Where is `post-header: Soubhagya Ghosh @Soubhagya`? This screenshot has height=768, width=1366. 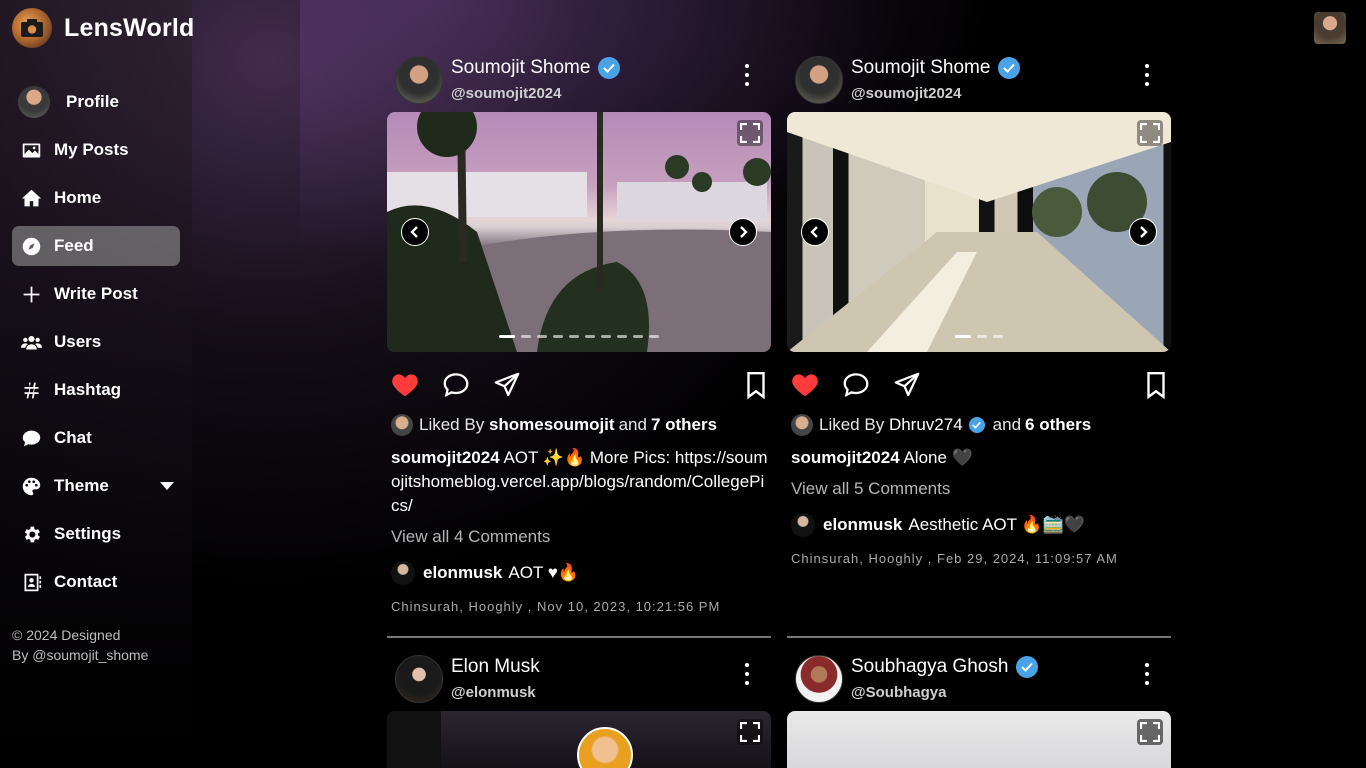 post-header: Soubhagya Ghosh @Soubhagya is located at coordinates (979, 682).